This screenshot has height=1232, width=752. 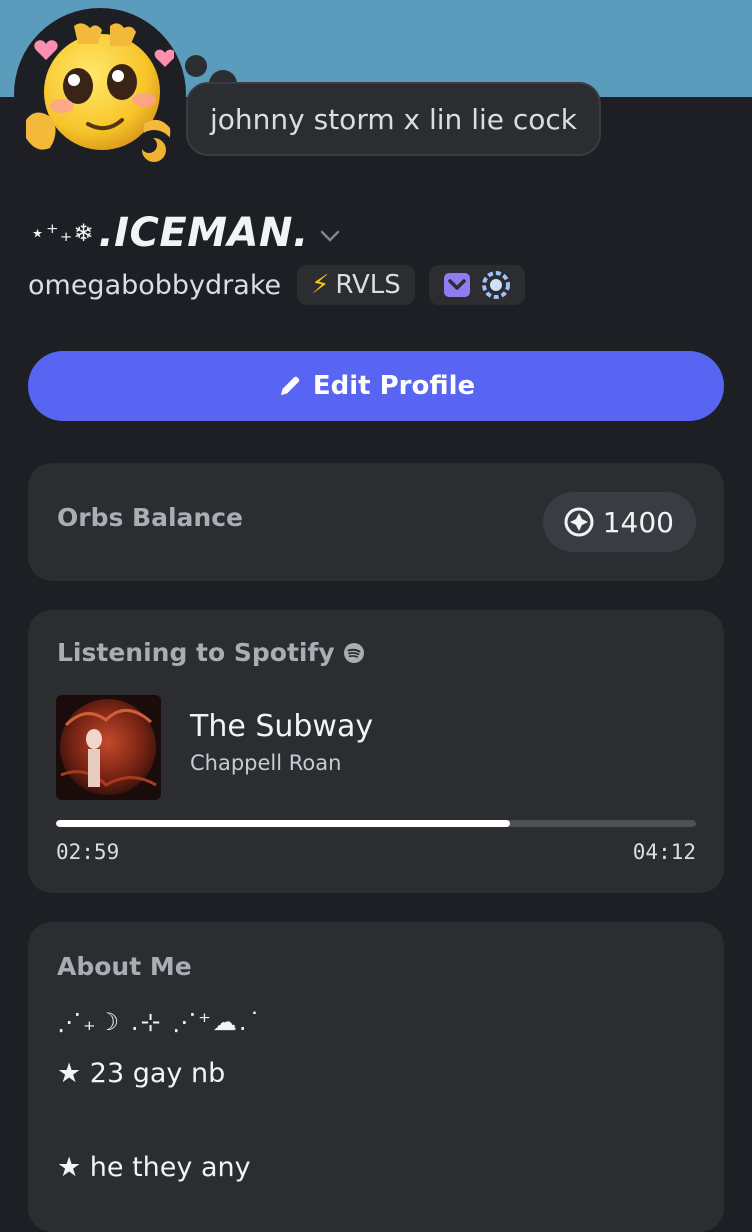 I want to click on about-line: ⋰₊☽ .⊹ ⋰⁺☁.˙, so click(x=160, y=1022).